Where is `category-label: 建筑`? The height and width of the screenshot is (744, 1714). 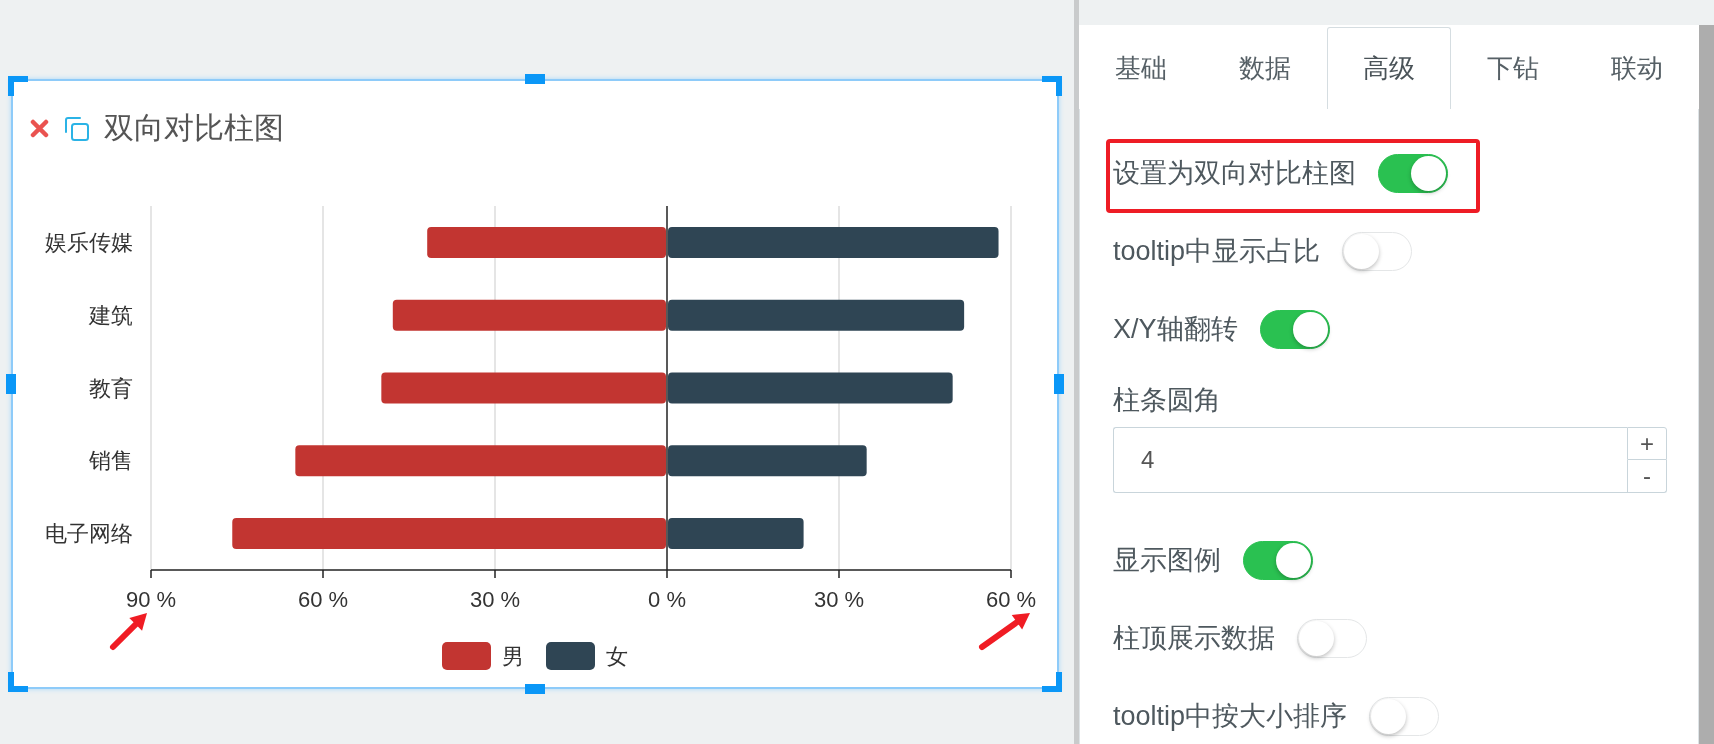
category-label: 建筑 is located at coordinates (111, 315).